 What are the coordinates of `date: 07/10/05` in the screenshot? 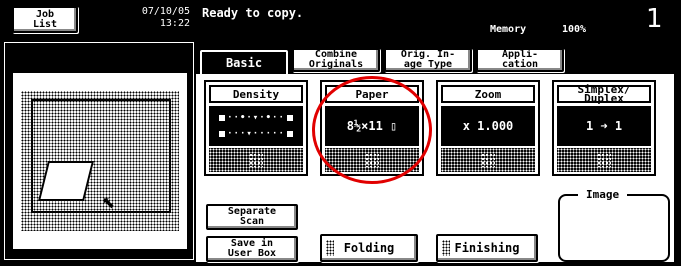 It's located at (165, 11).